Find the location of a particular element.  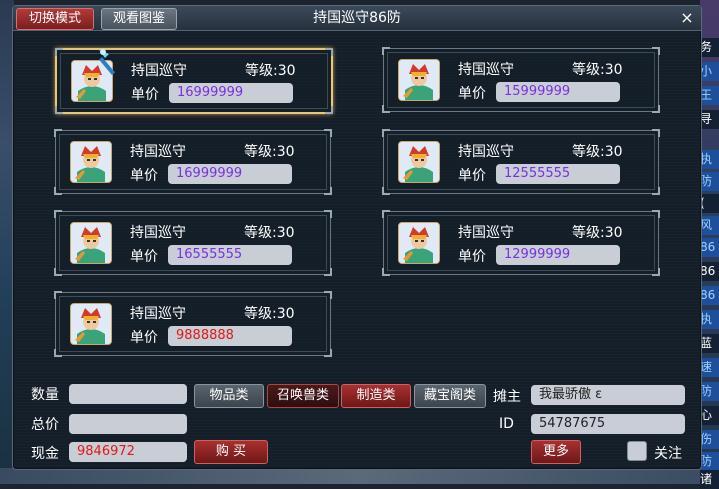

tab-switch-mode: 切换模式 is located at coordinates (55, 19).